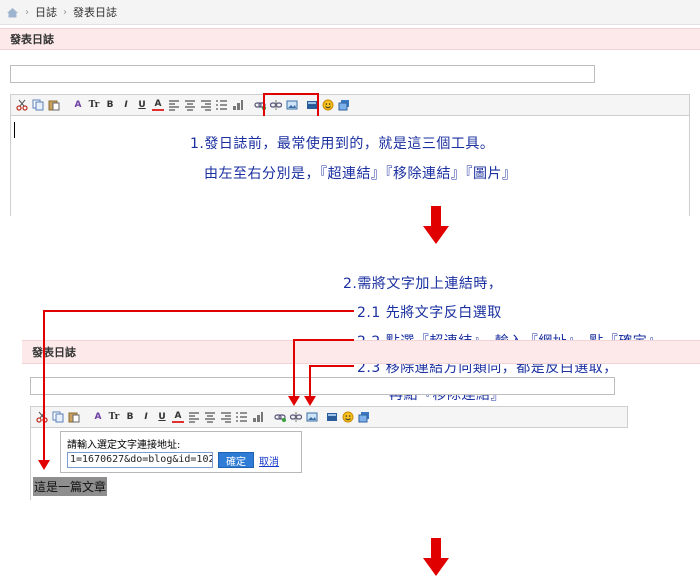  What do you see at coordinates (46, 12) in the screenshot?
I see `breadcrumb-item-diary: 日誌` at bounding box center [46, 12].